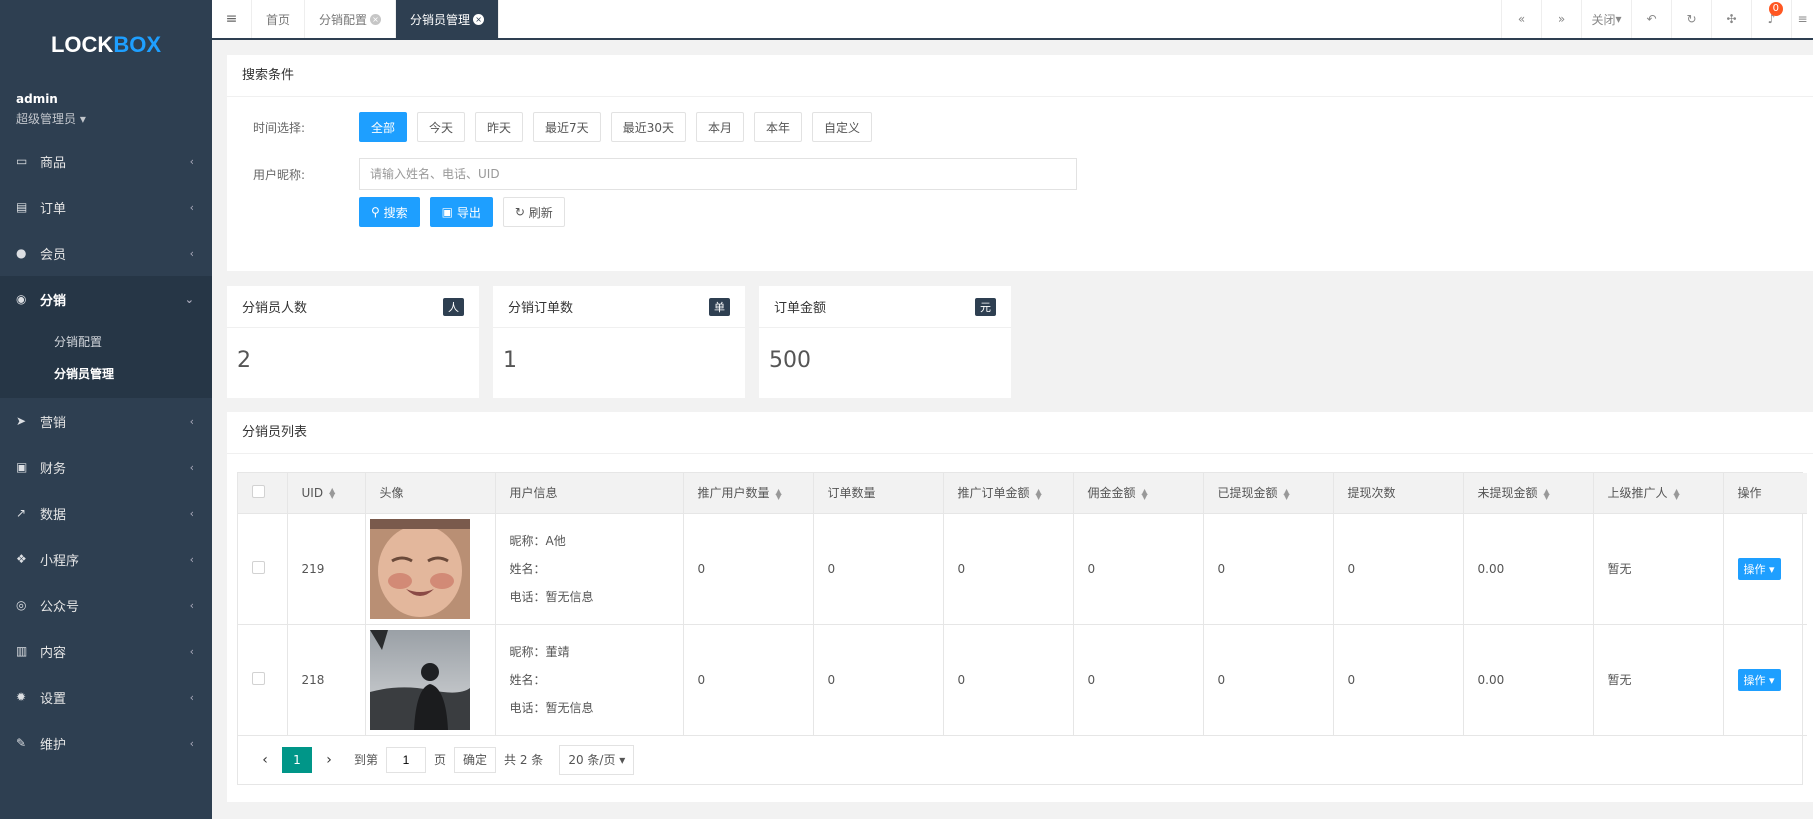 This screenshot has height=819, width=1813. Describe the element at coordinates (719, 306) in the screenshot. I see `stat-badge: 单` at that location.